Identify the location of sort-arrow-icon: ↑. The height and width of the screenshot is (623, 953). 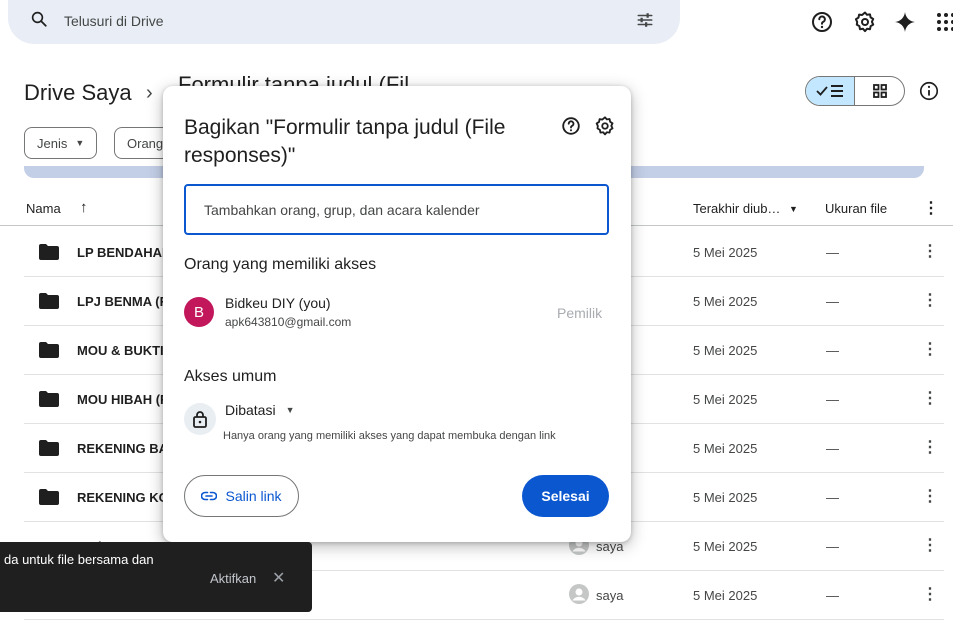
(84, 207).